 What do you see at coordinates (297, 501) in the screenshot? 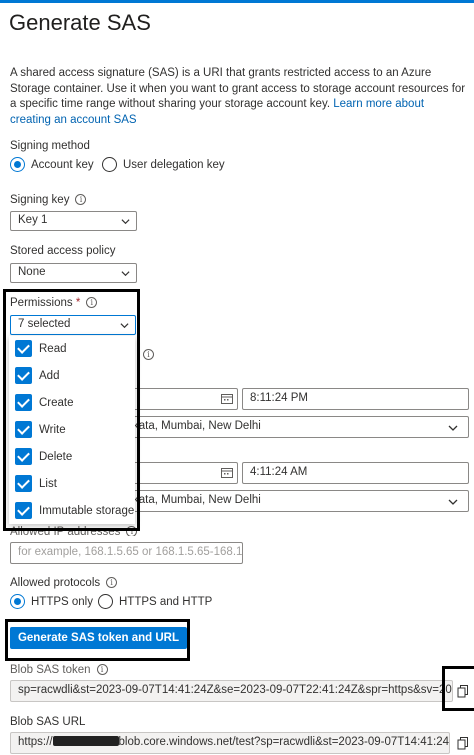
I see `expiry-timezone-select: kata, Mumbai, New Delhi` at bounding box center [297, 501].